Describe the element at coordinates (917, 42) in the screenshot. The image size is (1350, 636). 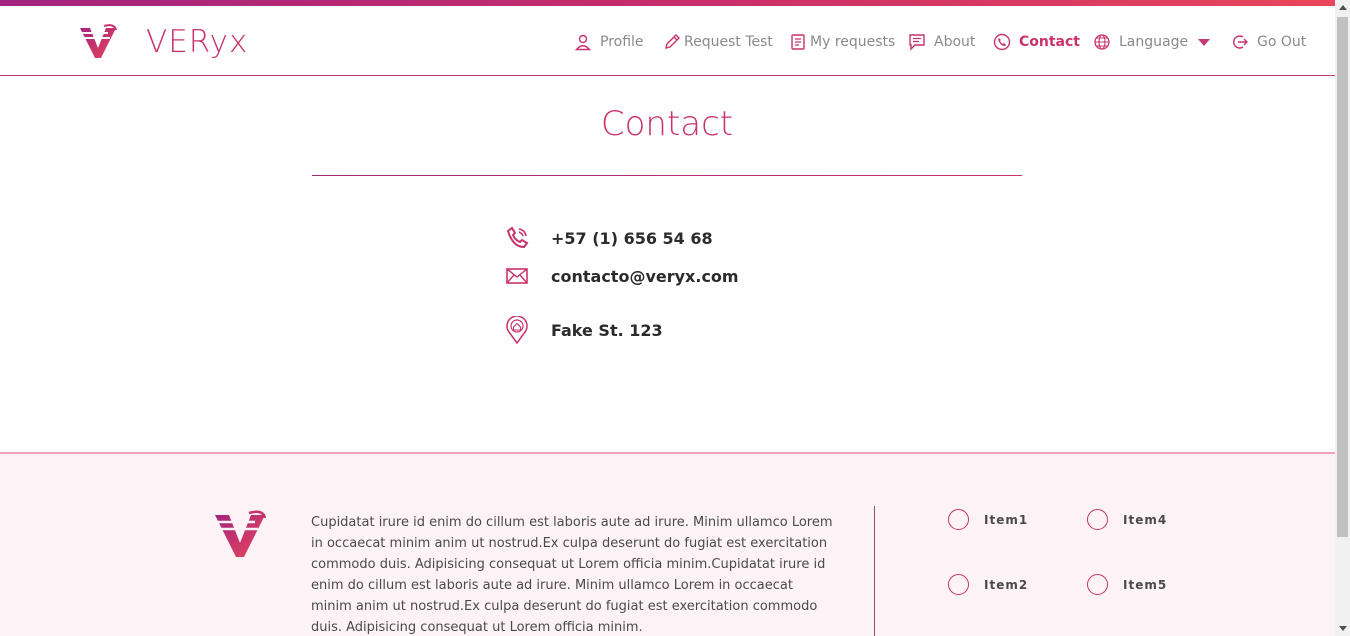
I see `chat-icon` at that location.